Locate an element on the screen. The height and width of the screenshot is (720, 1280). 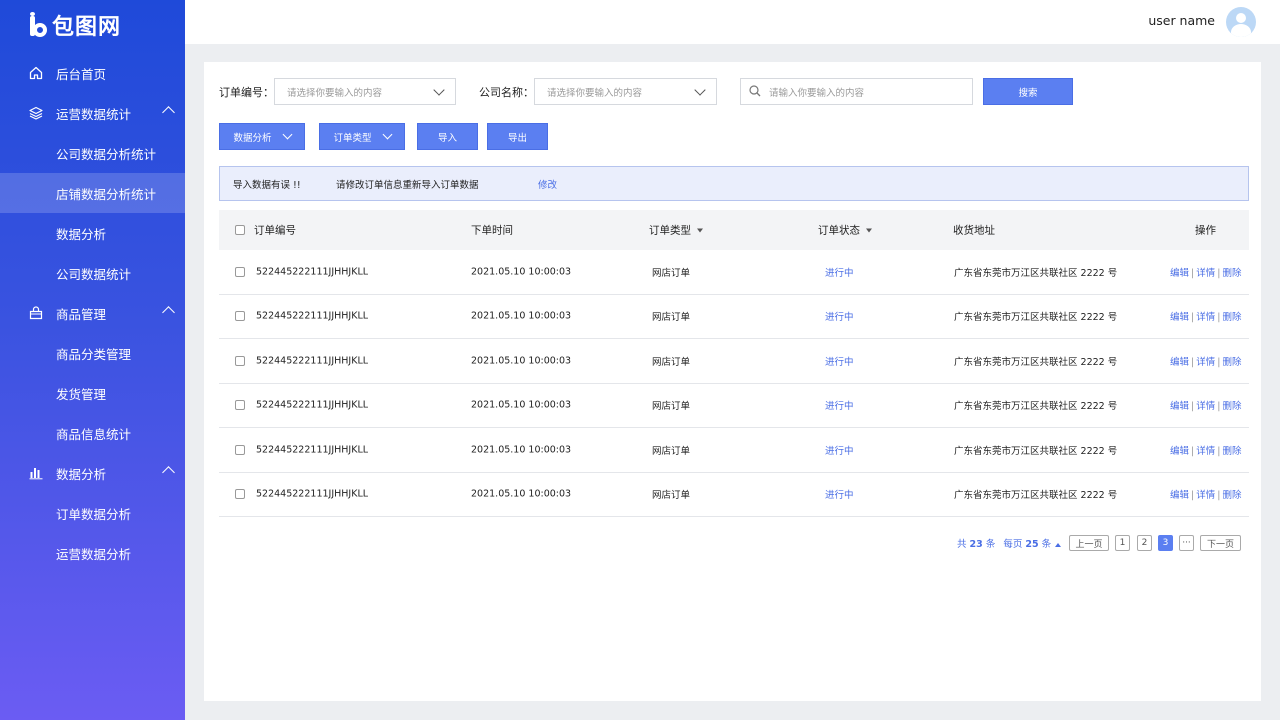
search-input: 请输入你要输入的内容 is located at coordinates (856, 91).